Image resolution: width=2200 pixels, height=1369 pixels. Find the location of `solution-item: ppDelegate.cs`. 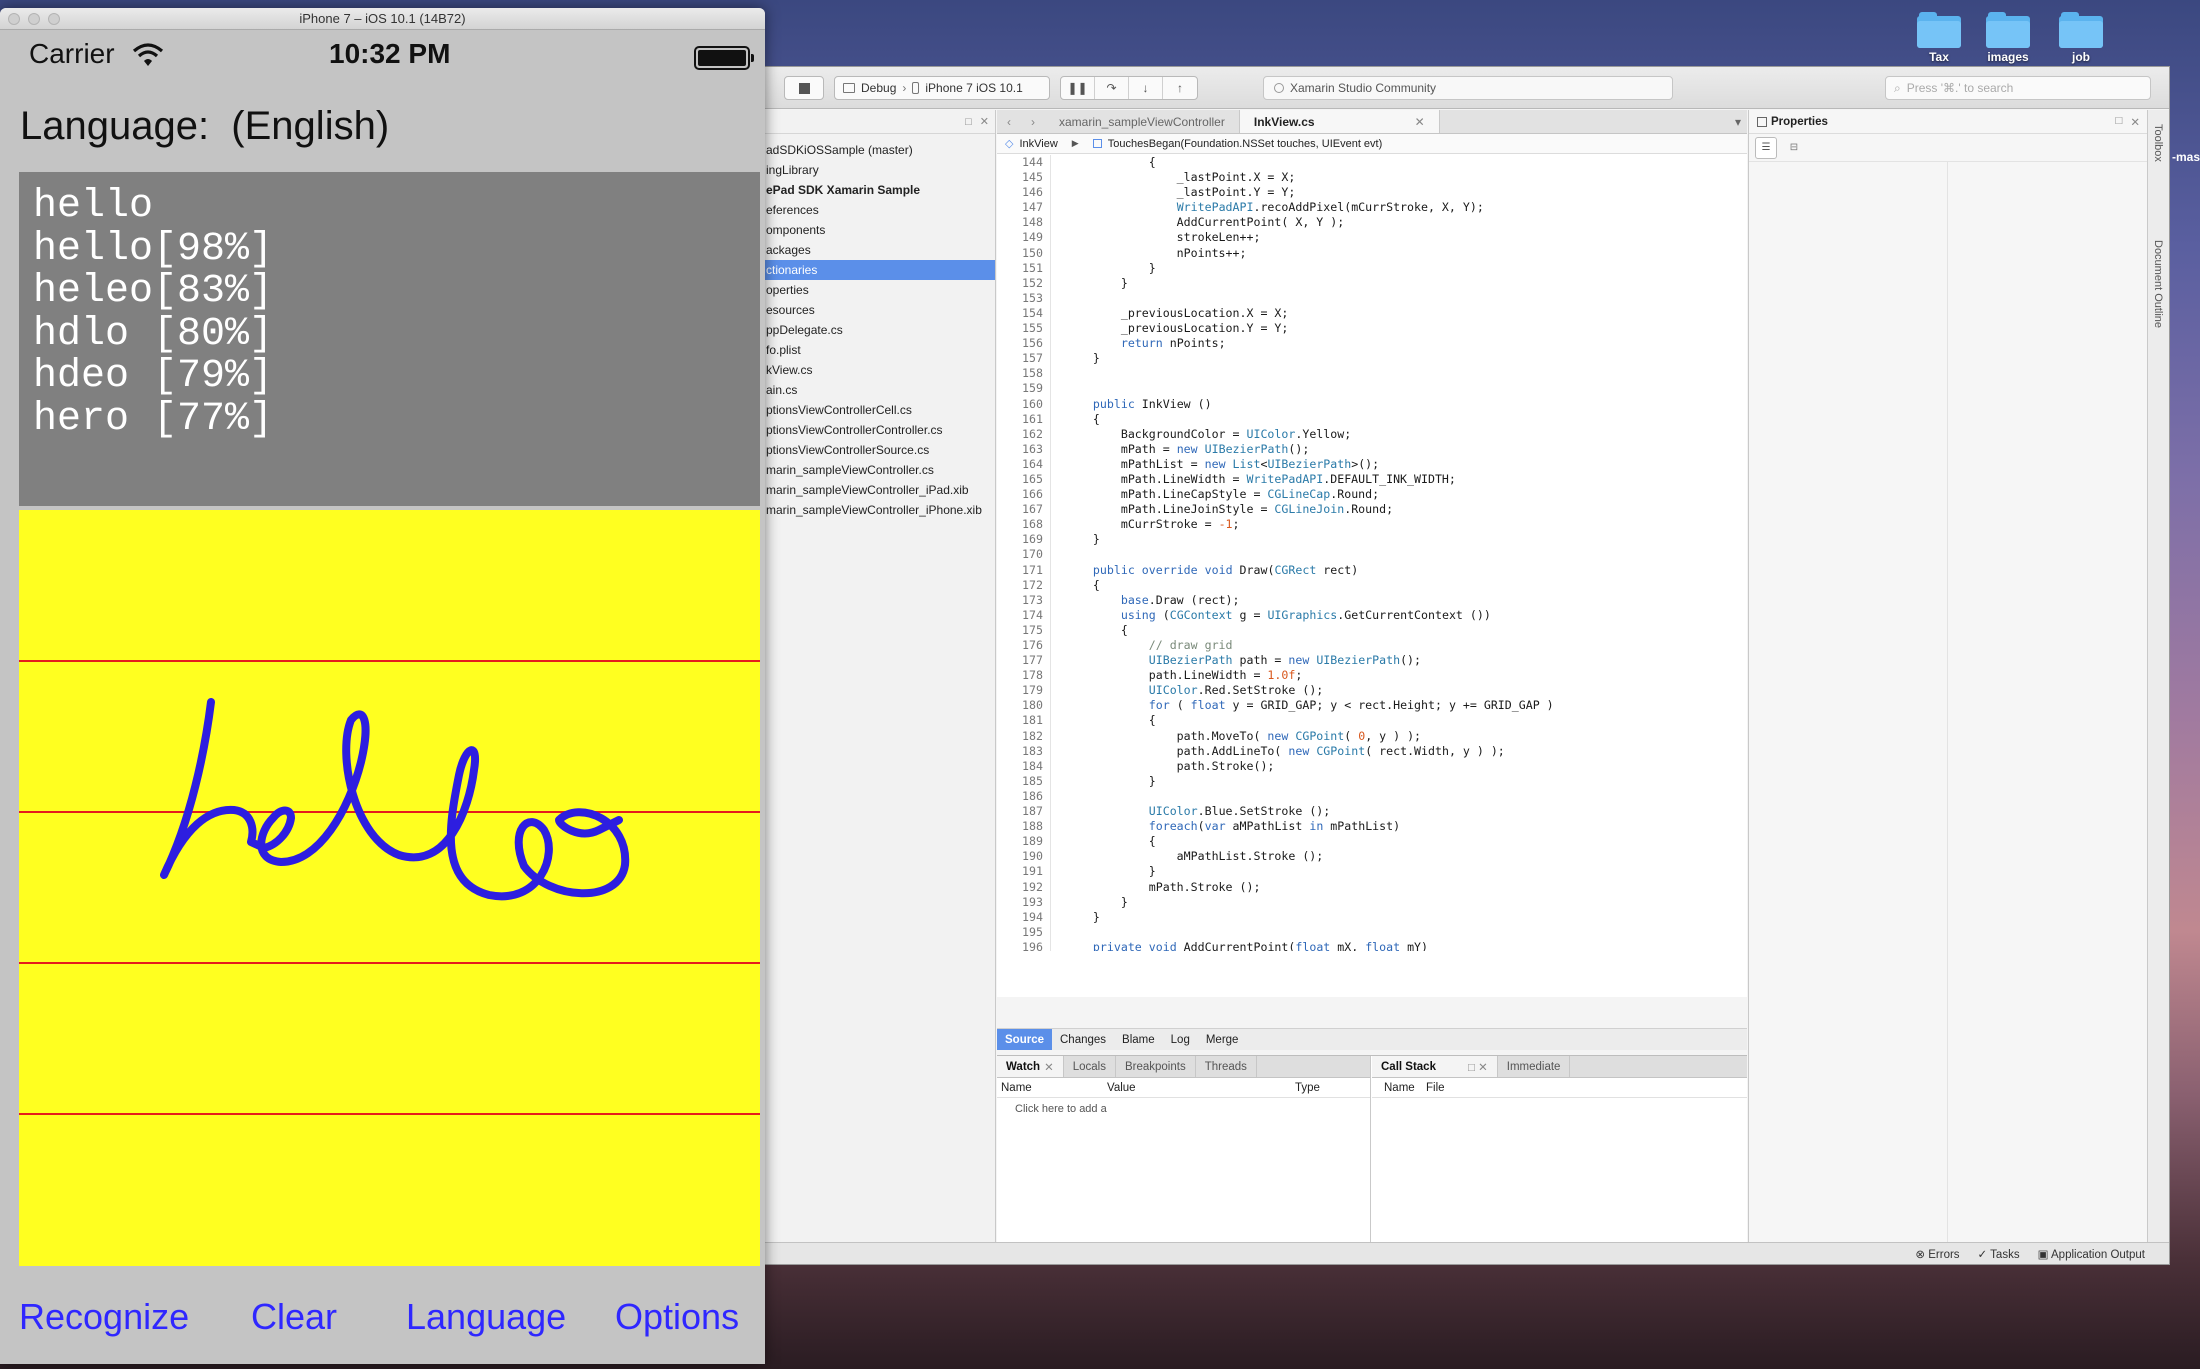

solution-item: ppDelegate.cs is located at coordinates (870, 330).